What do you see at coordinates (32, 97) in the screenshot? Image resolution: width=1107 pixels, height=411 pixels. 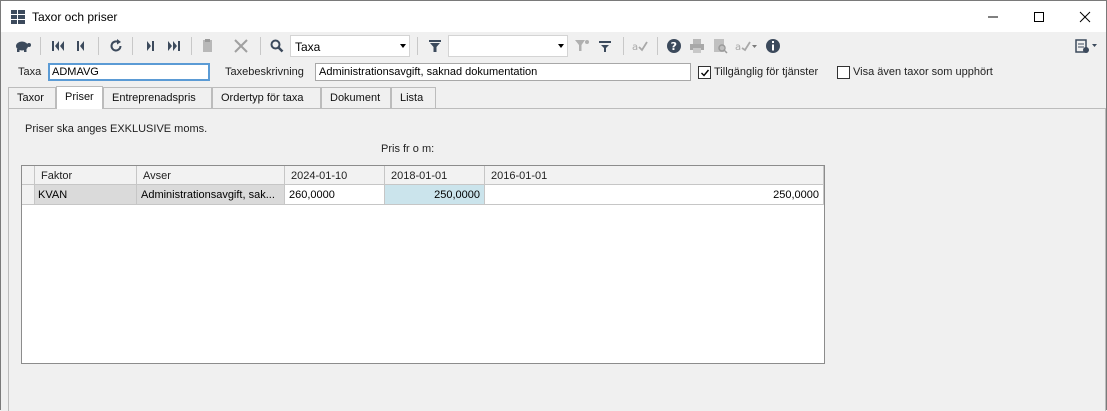 I see `tab-taxor: Taxor` at bounding box center [32, 97].